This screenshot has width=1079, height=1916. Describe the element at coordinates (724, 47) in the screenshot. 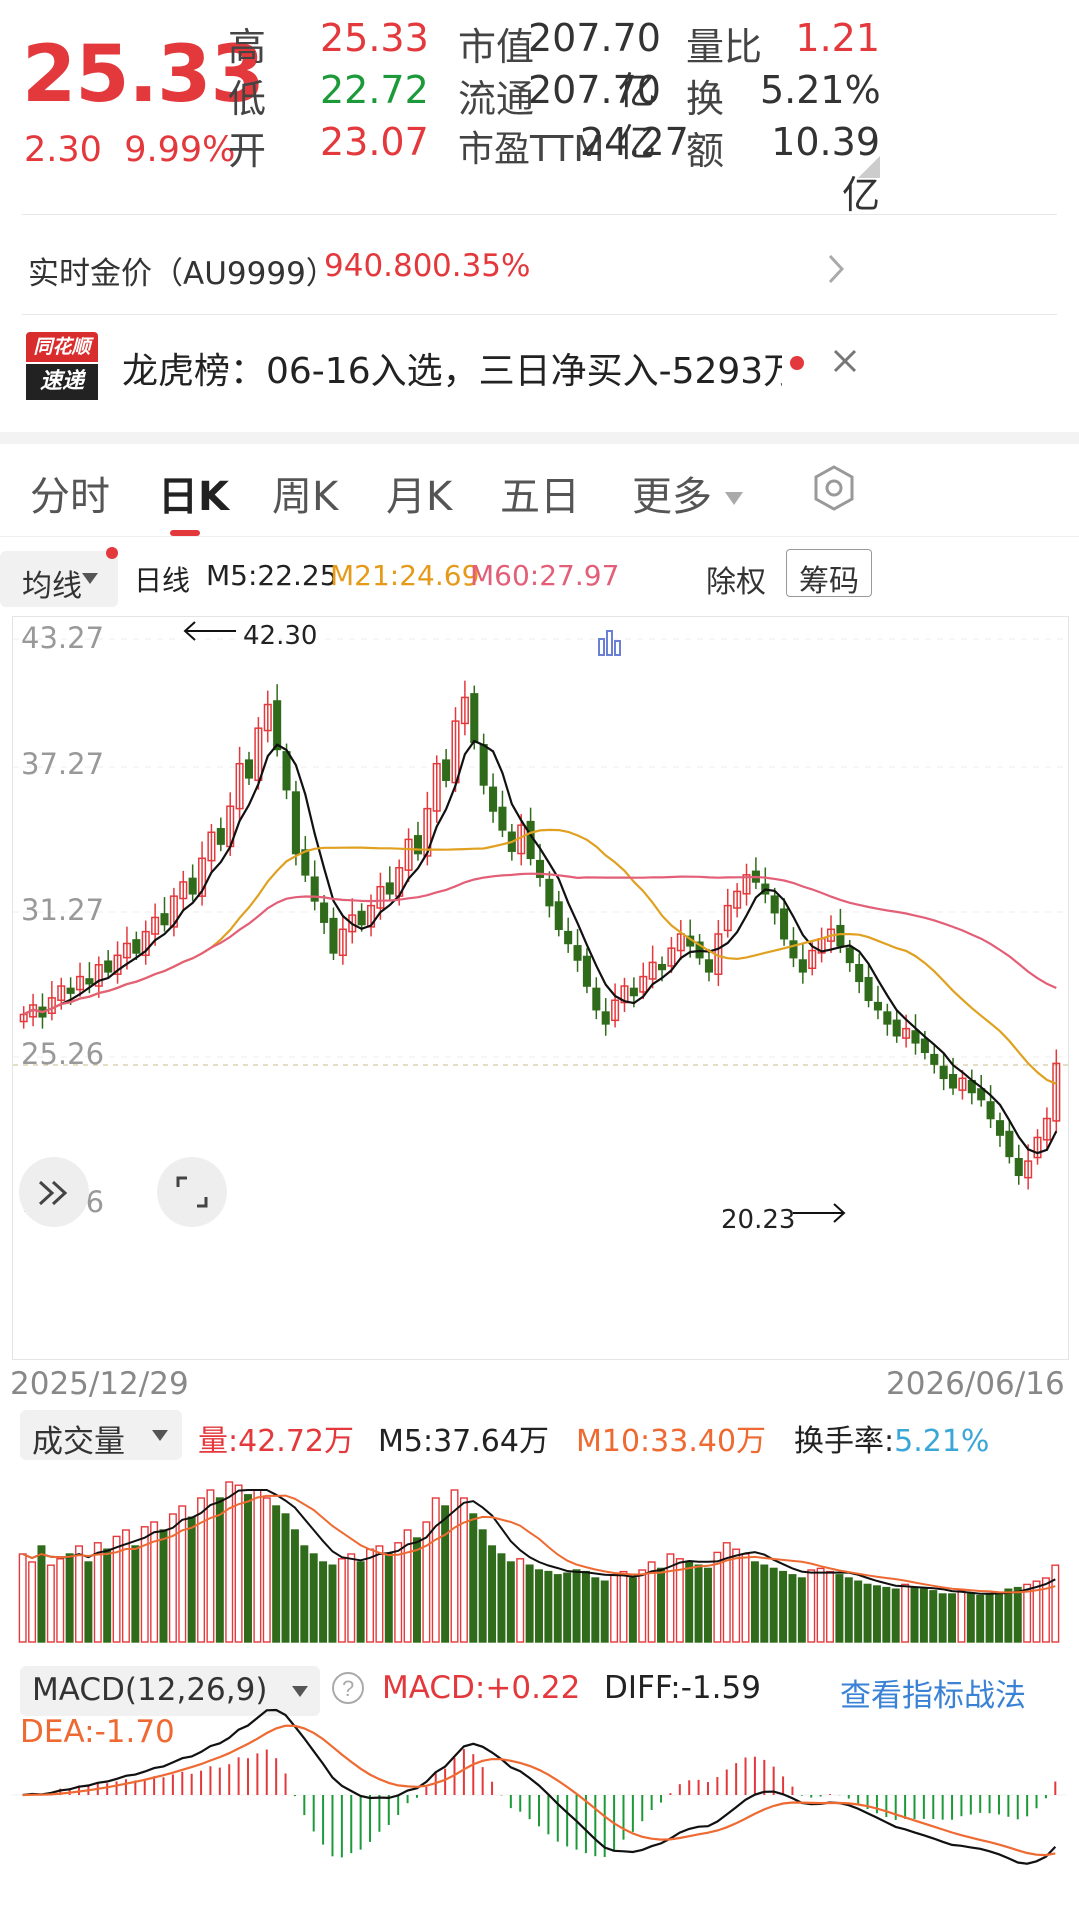

I see `volratio-label: 量比` at that location.